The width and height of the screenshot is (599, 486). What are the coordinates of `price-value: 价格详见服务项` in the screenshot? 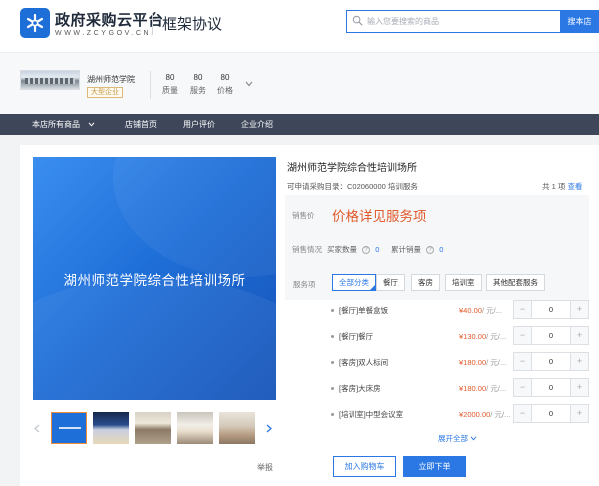 It's located at (379, 216).